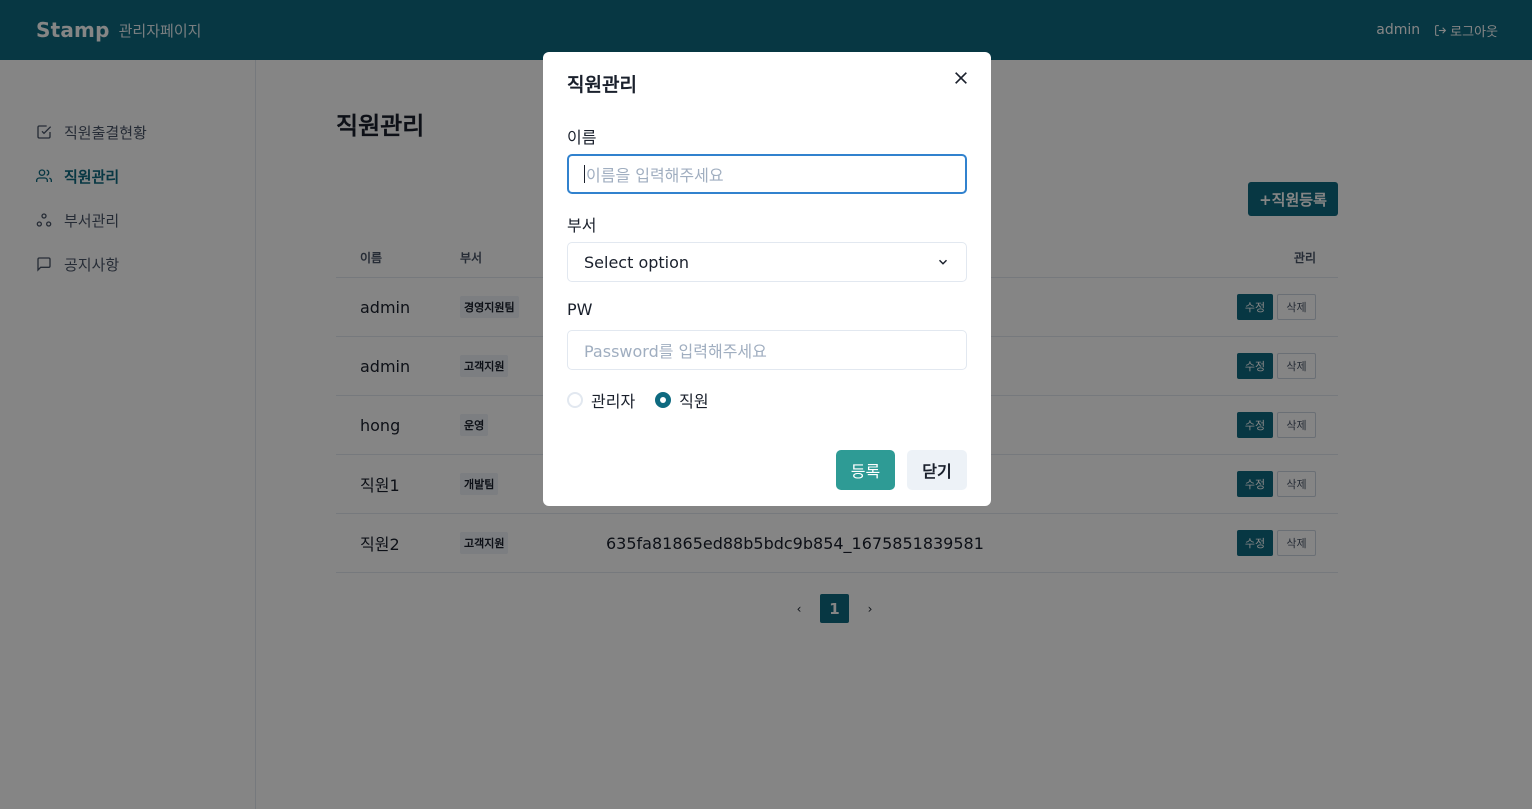 Image resolution: width=1532 pixels, height=809 pixels. I want to click on text-caret, so click(584, 174).